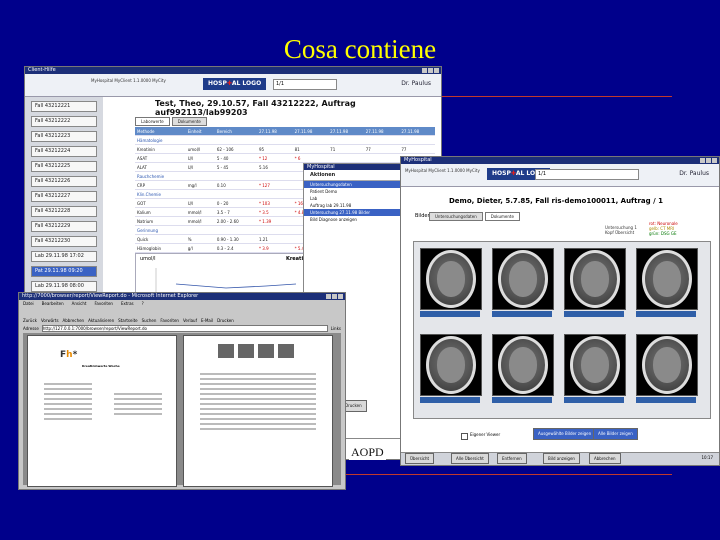 The width and height of the screenshot is (720, 540). Describe the element at coordinates (64, 196) in the screenshot. I see `case-list-item: Fall 43212227` at that location.